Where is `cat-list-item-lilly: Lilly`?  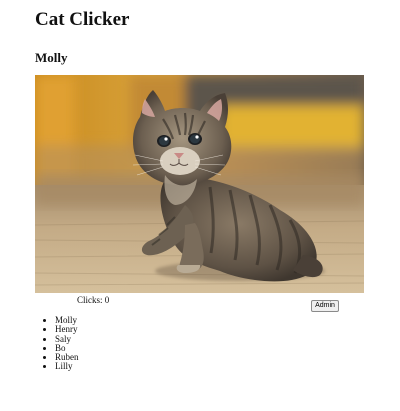
cat-list-item-lilly: Lilly is located at coordinates (67, 367).